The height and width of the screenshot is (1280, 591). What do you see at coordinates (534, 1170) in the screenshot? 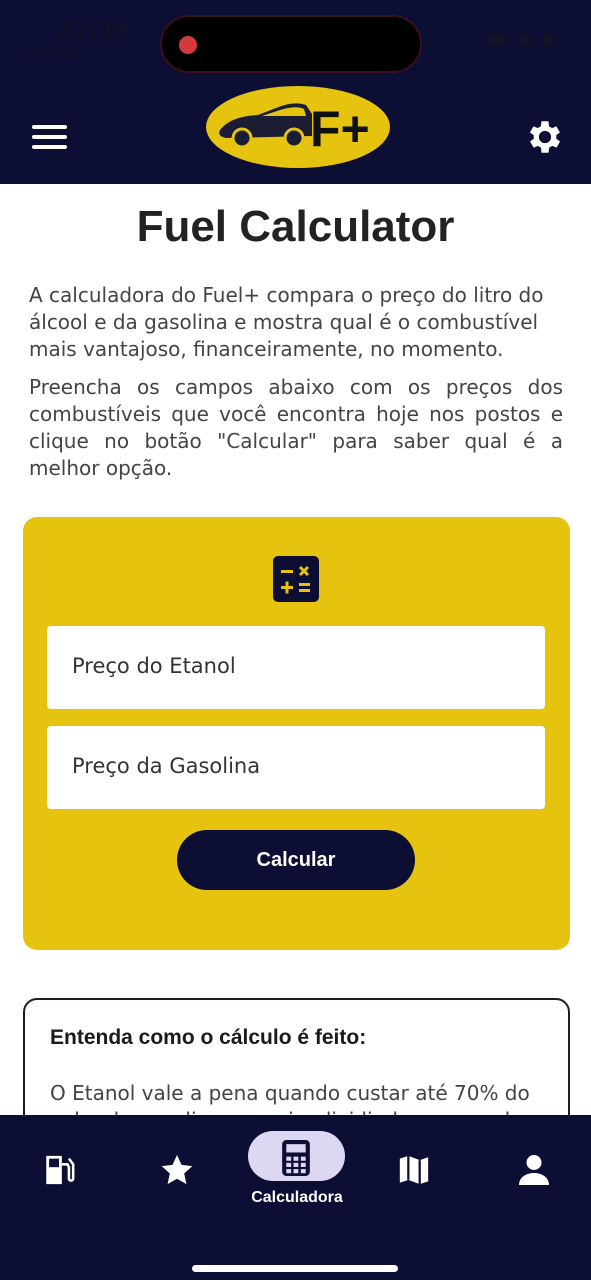
I see `user-icon` at bounding box center [534, 1170].